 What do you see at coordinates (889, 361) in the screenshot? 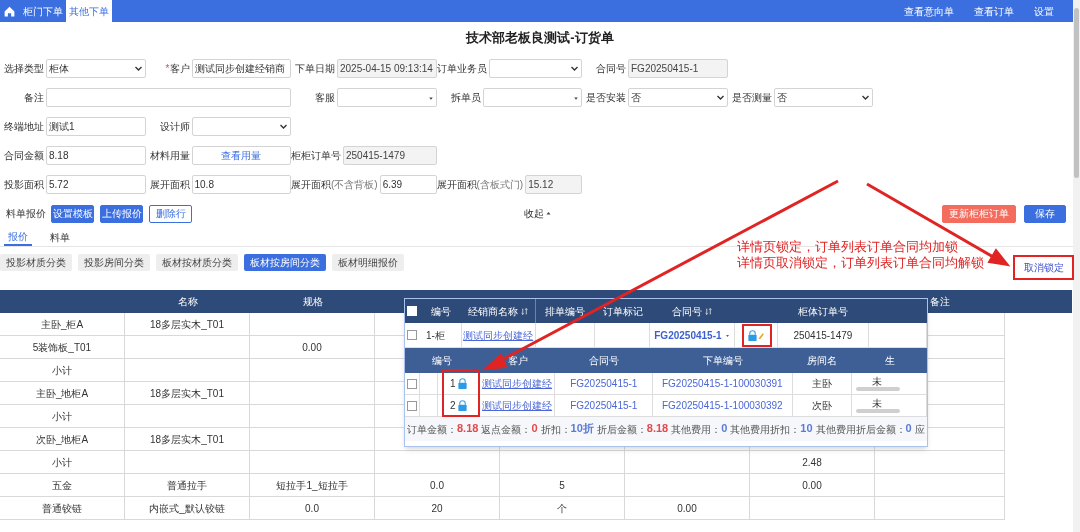
I see `column-header: 生` at bounding box center [889, 361].